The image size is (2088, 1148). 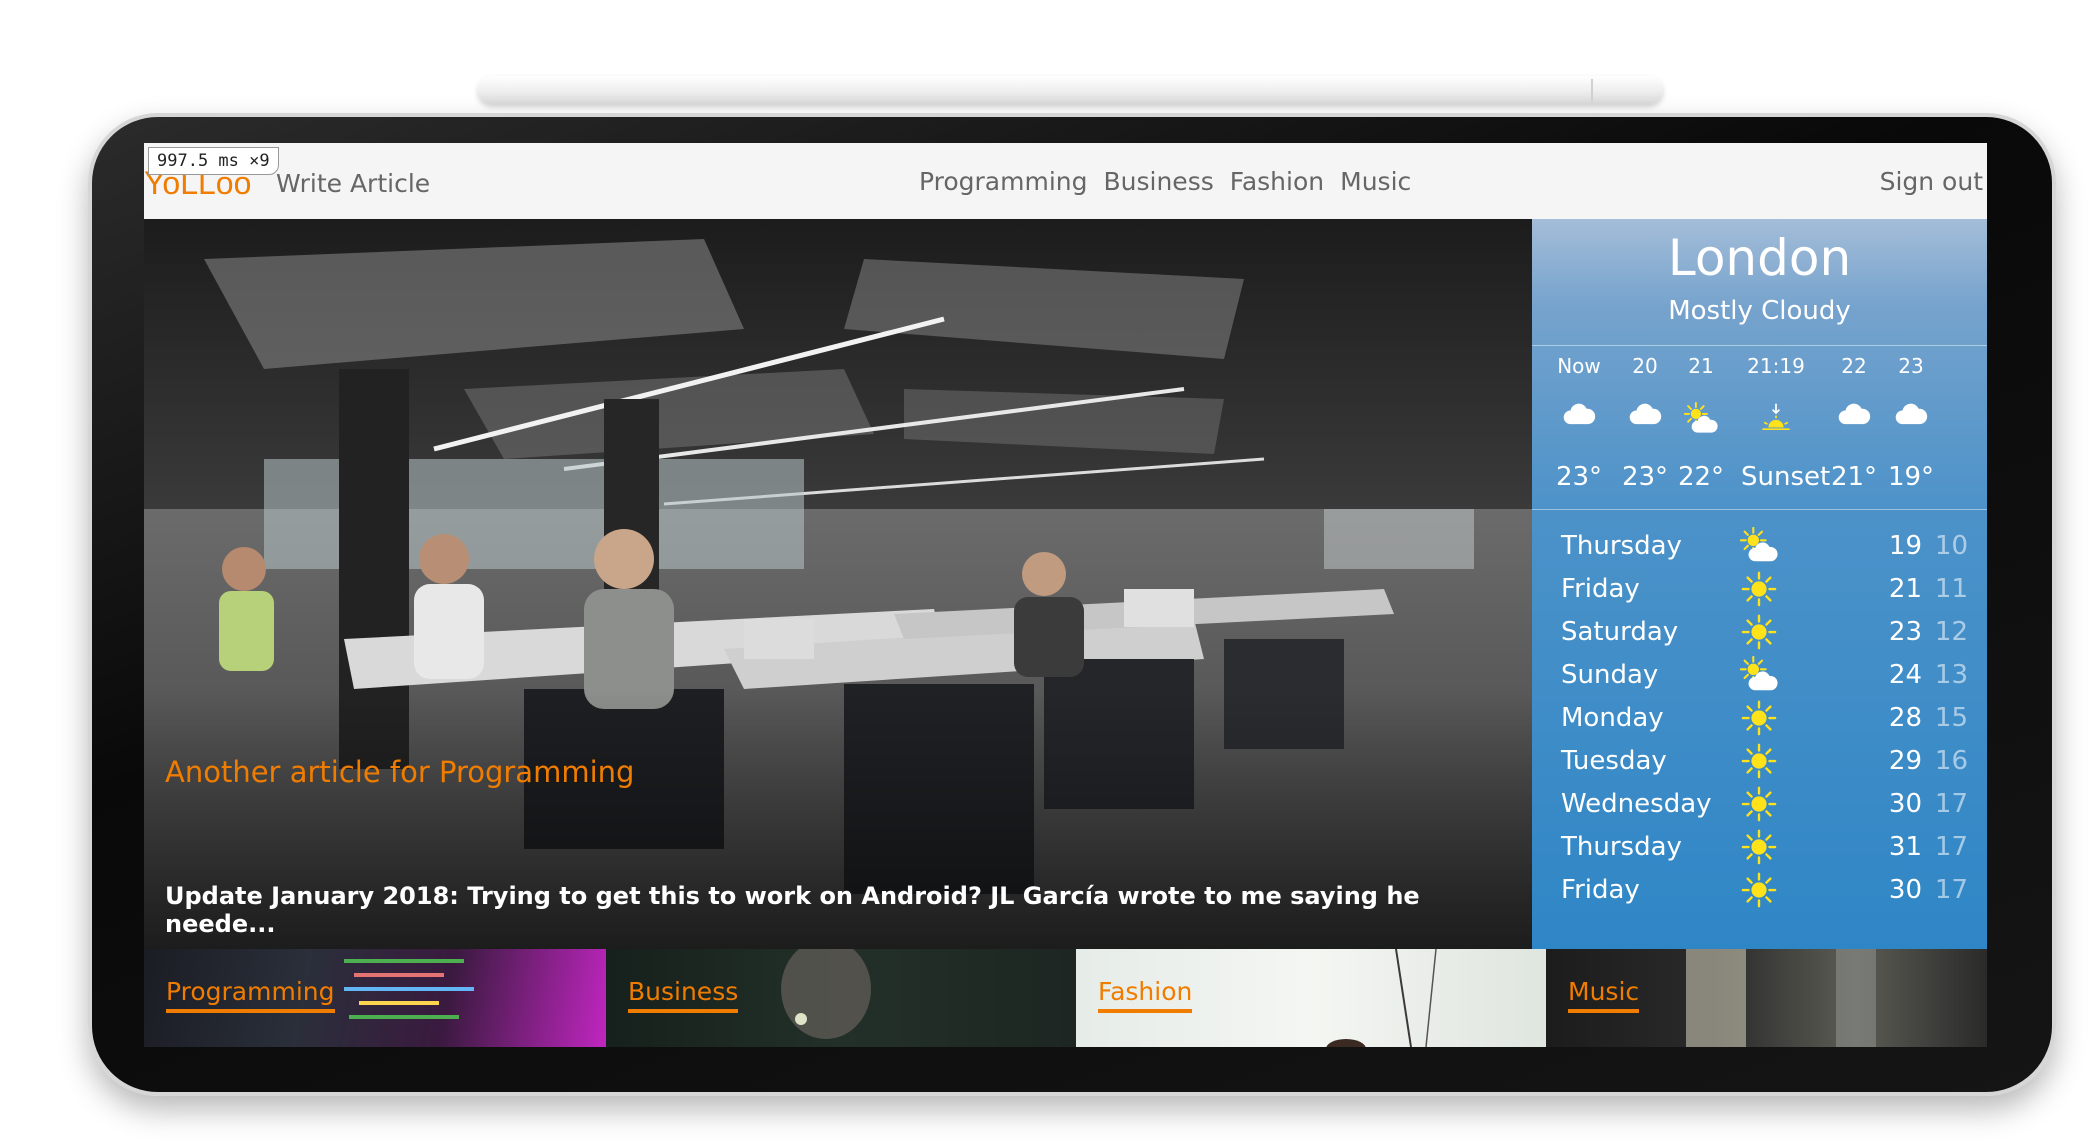 I want to click on hour-label: Now, so click(x=1579, y=366).